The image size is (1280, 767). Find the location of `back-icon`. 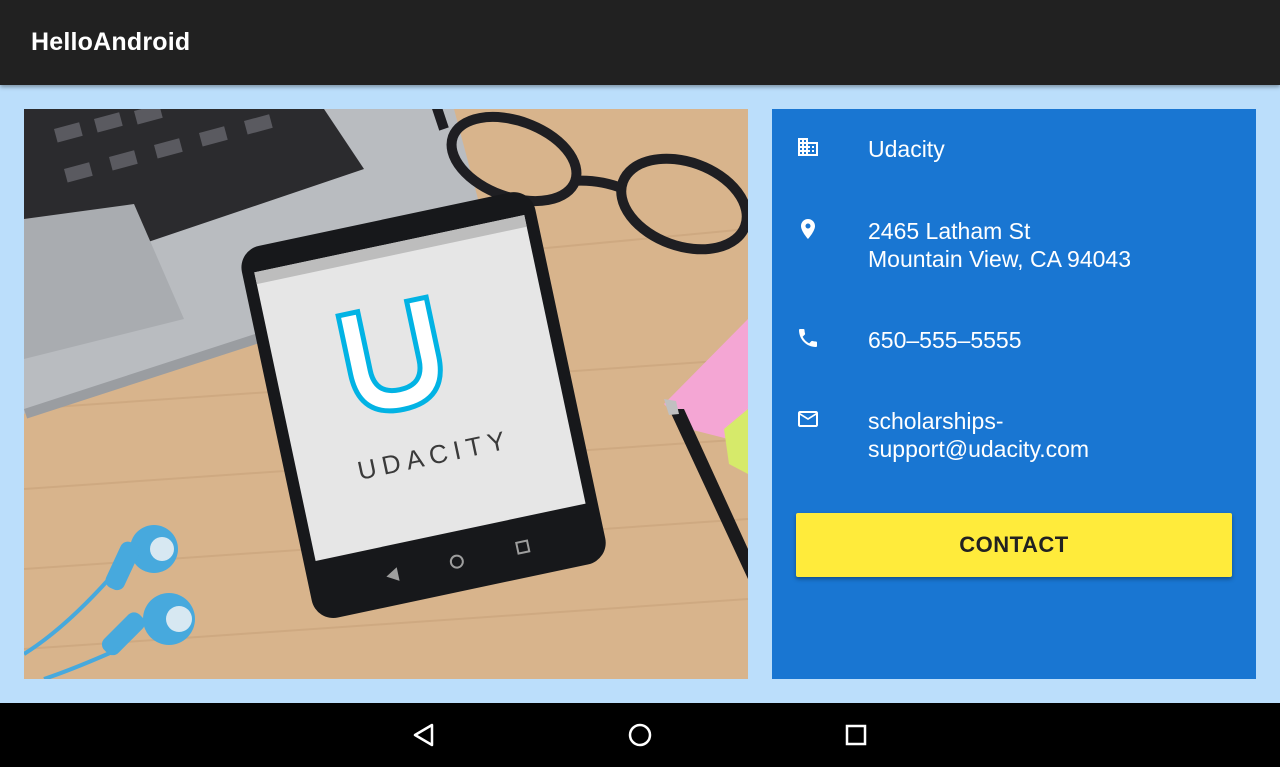

back-icon is located at coordinates (424, 735).